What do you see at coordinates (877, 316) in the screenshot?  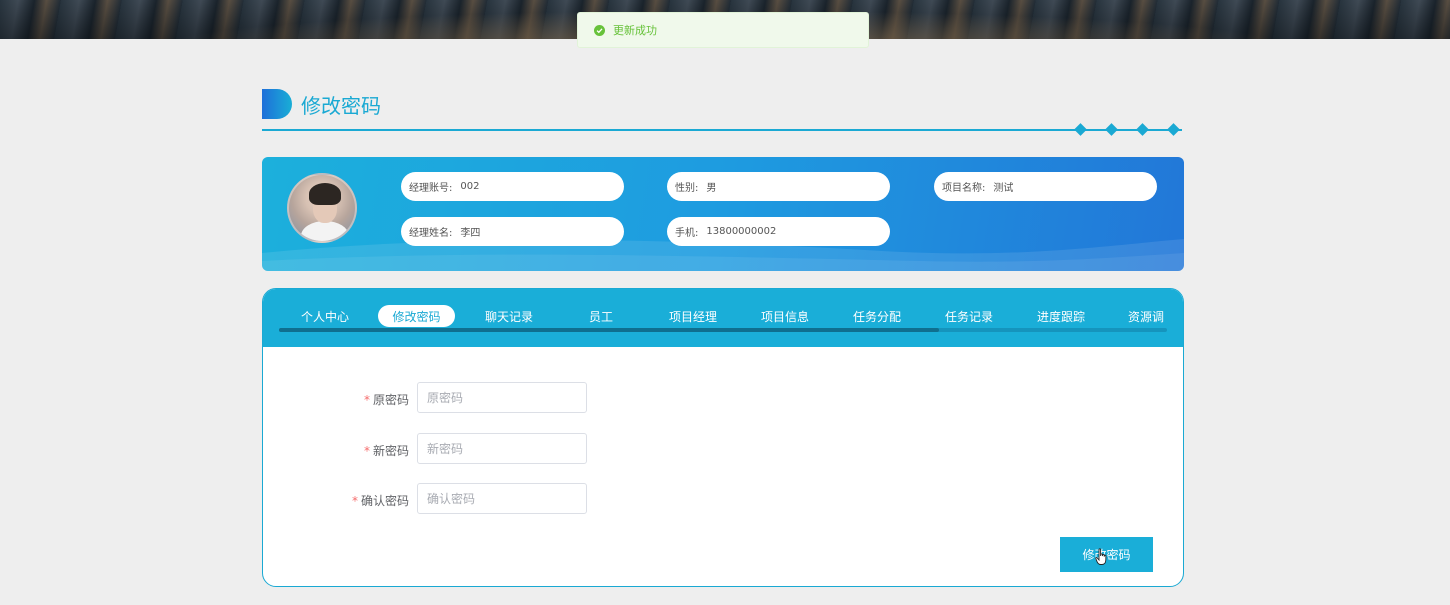 I see `tab-task-assignment: 任务分配` at bounding box center [877, 316].